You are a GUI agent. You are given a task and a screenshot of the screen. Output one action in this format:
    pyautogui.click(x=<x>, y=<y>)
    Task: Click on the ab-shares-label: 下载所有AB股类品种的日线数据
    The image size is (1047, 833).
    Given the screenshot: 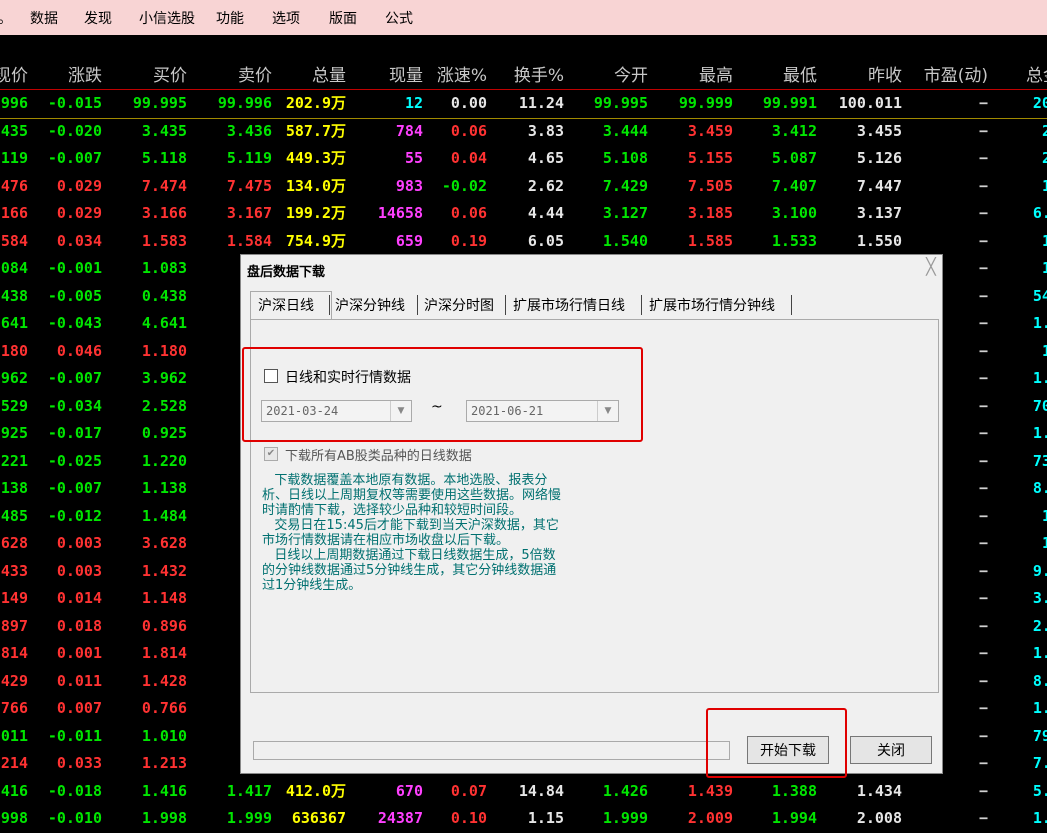 What is the action you would take?
    pyautogui.click(x=378, y=456)
    